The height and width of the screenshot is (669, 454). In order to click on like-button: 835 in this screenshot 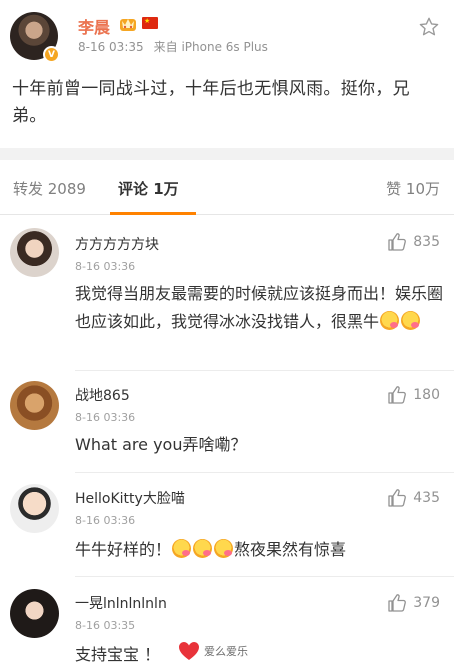, I will do `click(413, 242)`.